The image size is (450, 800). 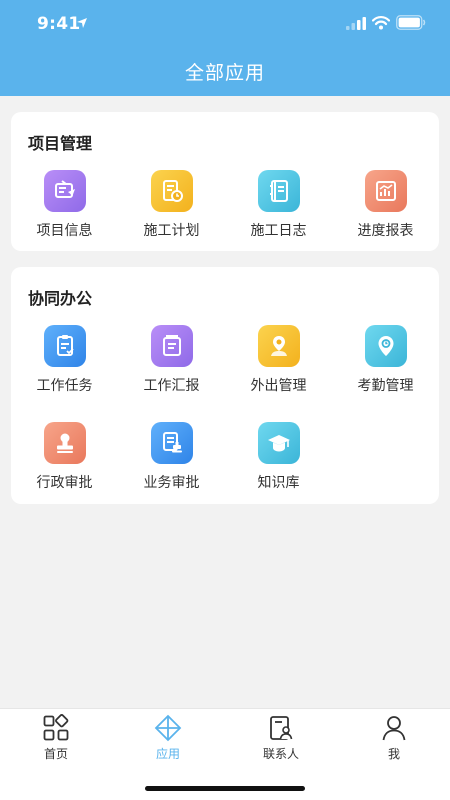 What do you see at coordinates (278, 483) in the screenshot?
I see `app-label: 知识库` at bounding box center [278, 483].